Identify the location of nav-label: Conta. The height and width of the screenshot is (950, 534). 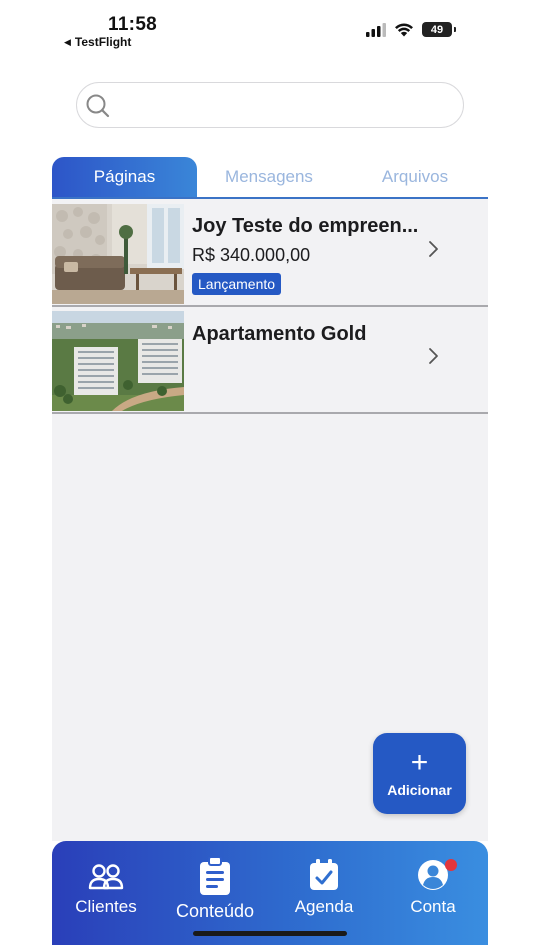
(433, 906).